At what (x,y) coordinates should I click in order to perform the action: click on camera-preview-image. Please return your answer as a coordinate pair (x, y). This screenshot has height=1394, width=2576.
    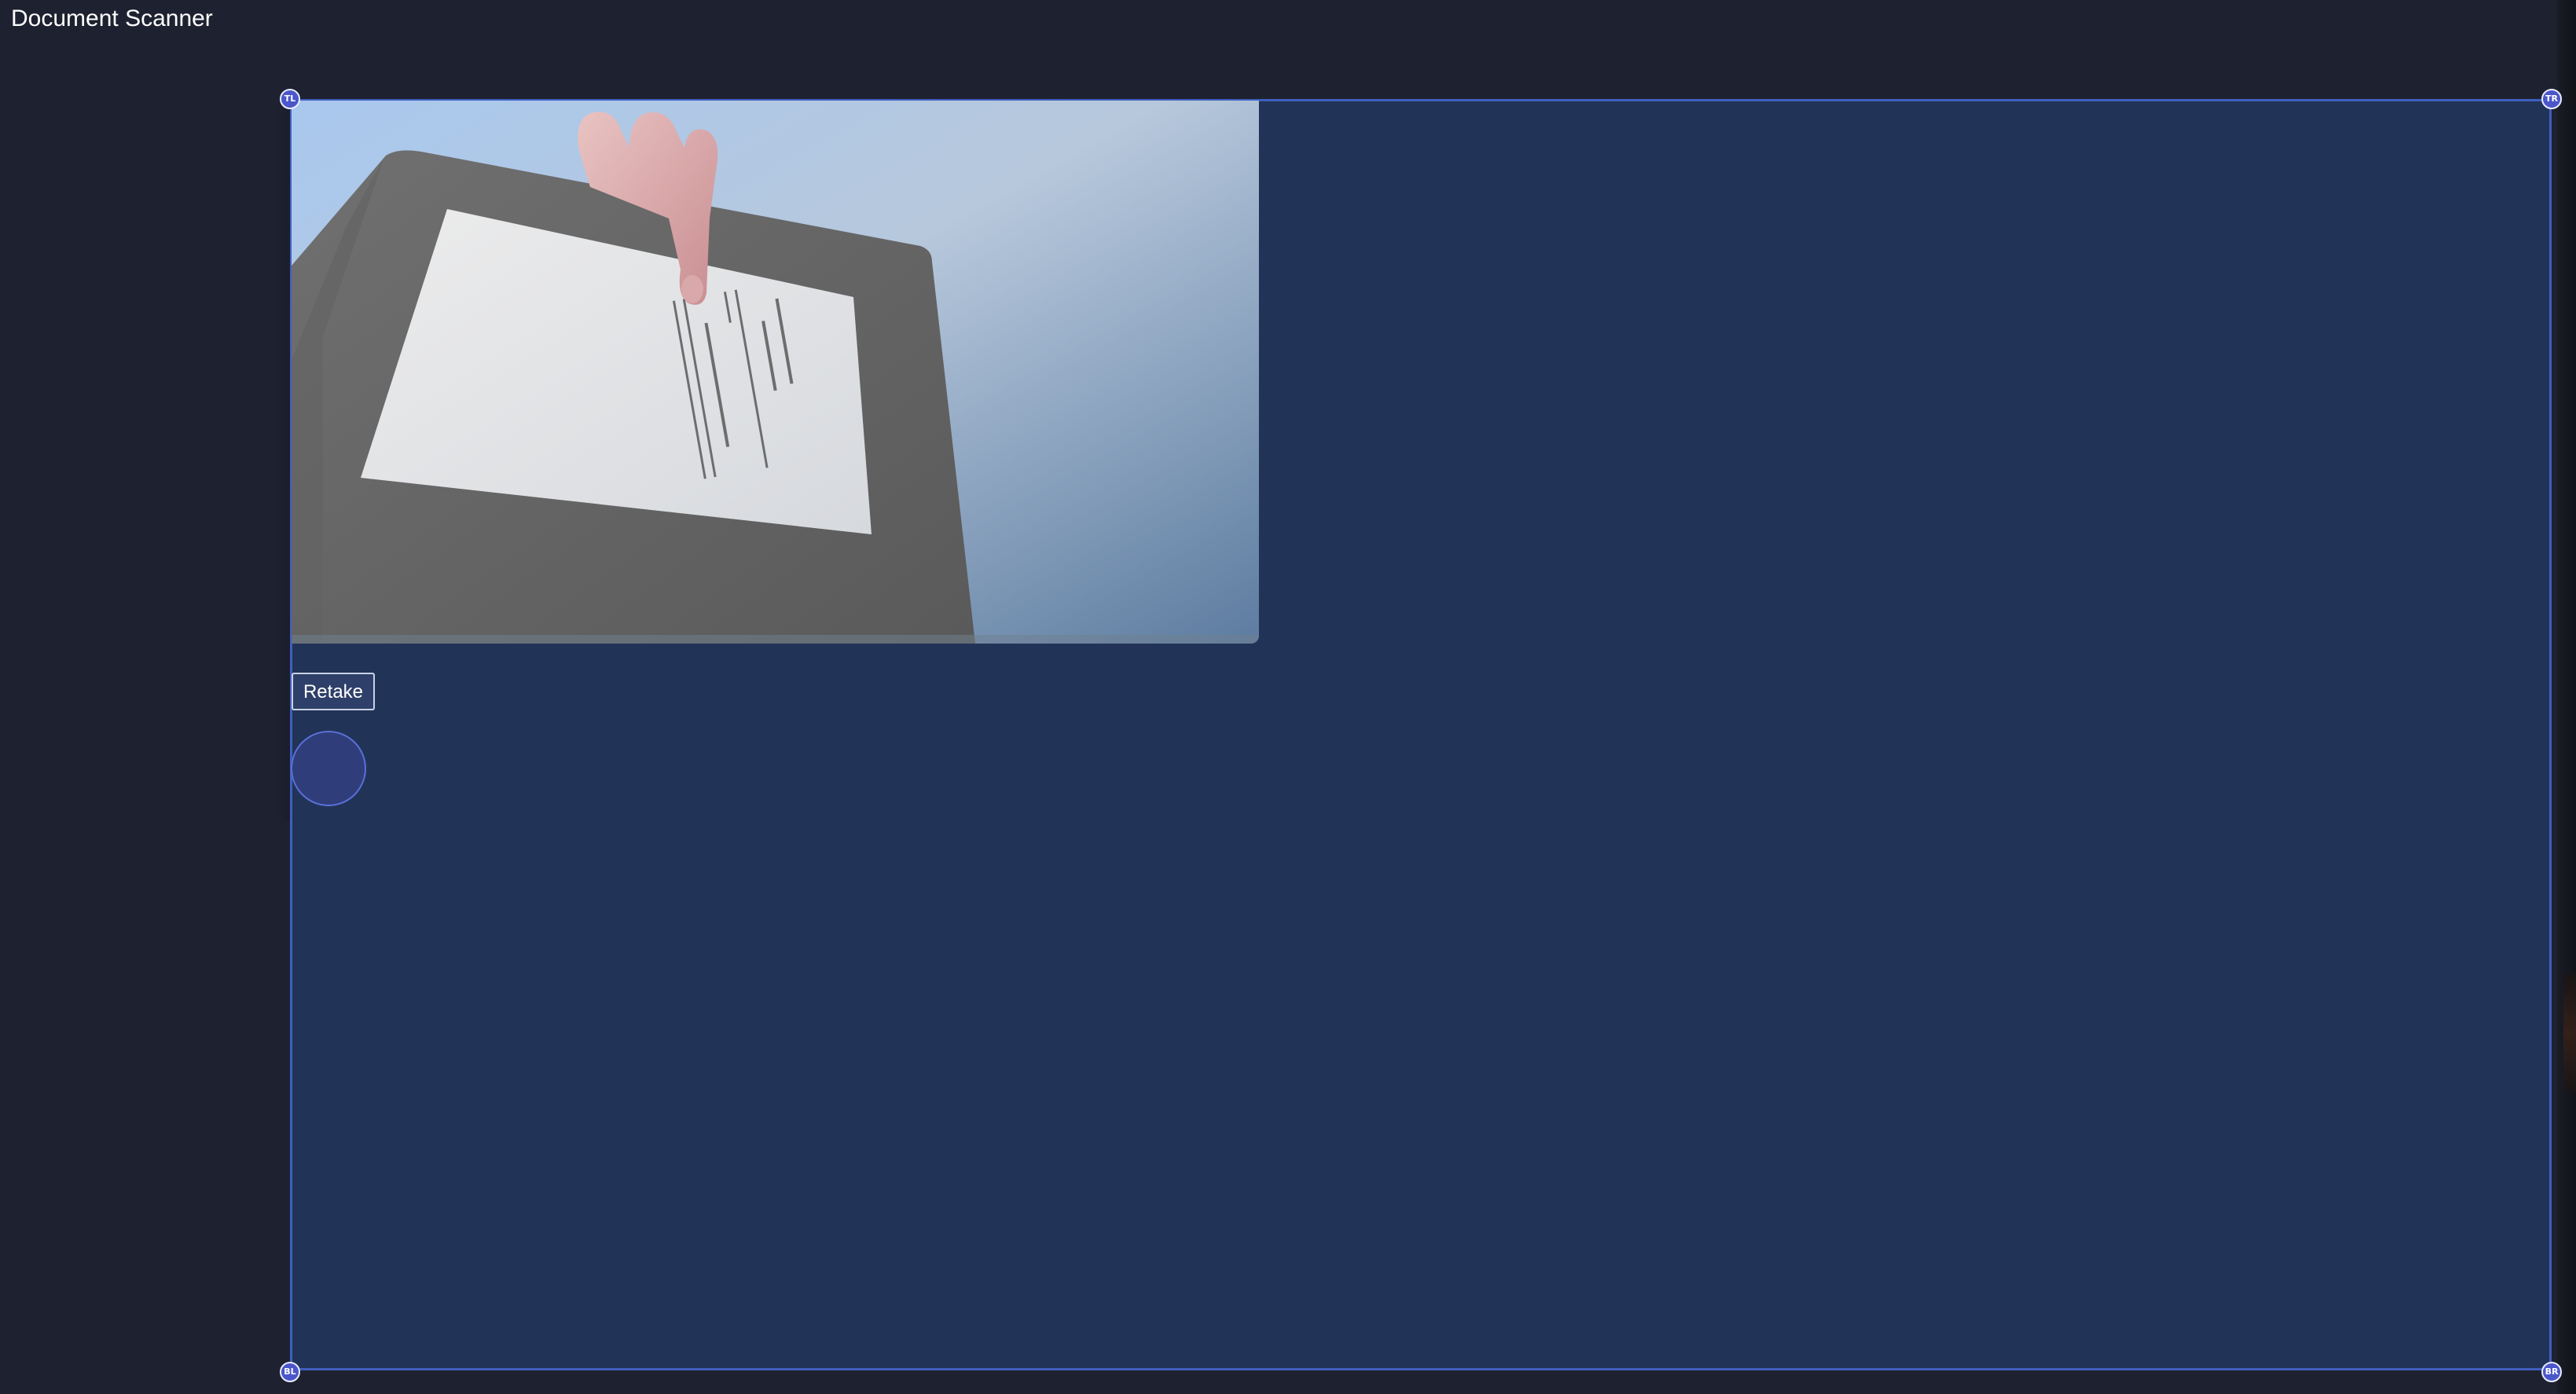
    Looking at the image, I should click on (775, 372).